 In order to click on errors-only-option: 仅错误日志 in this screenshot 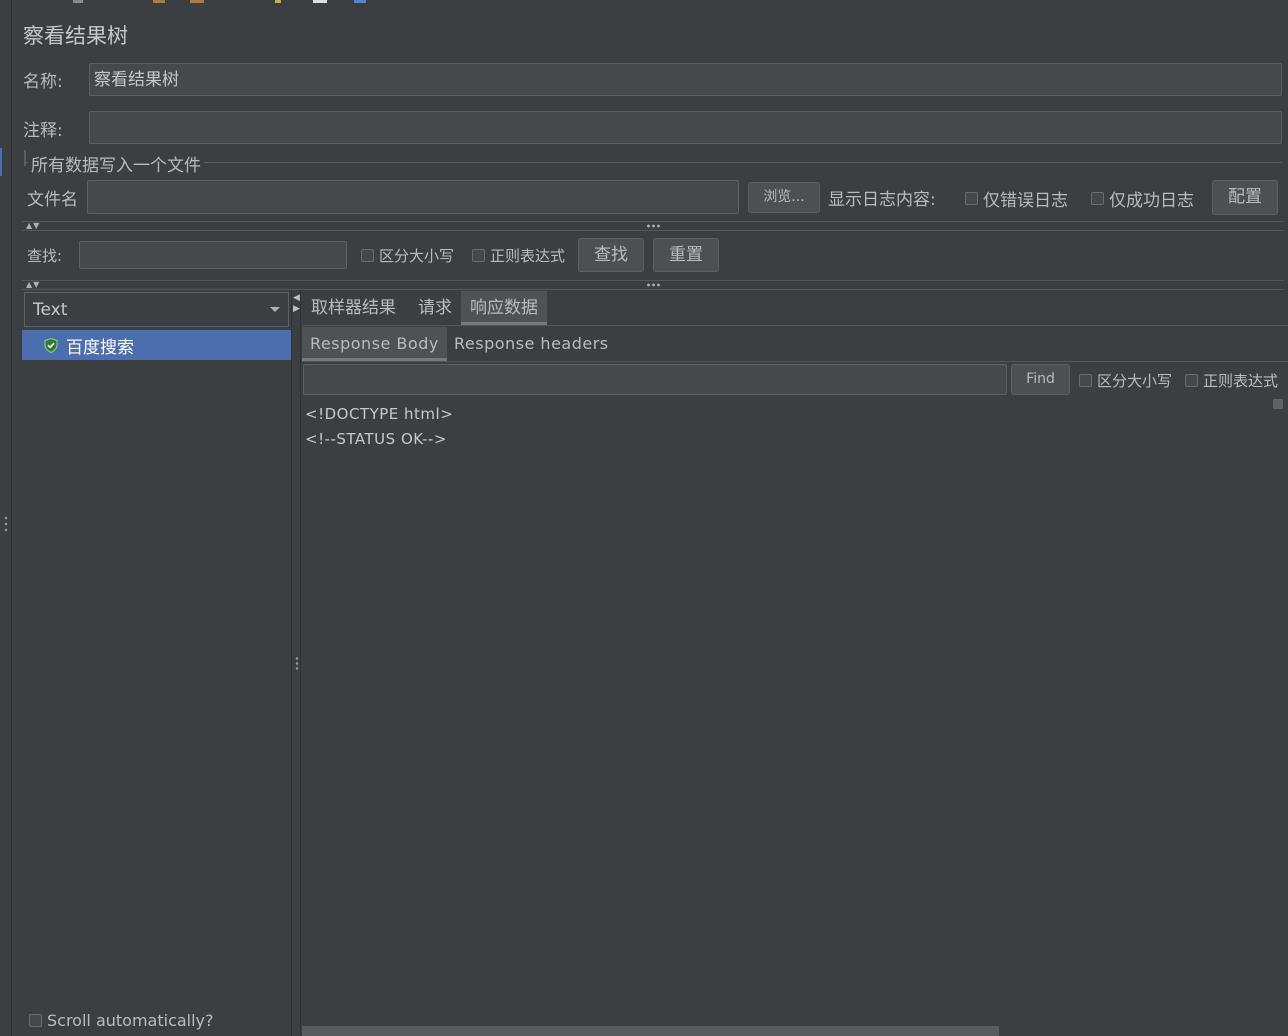, I will do `click(1016, 198)`.